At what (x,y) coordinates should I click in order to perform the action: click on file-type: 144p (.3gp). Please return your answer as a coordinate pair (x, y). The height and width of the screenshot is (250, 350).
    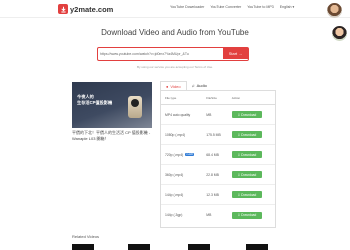
    Looking at the image, I should click on (174, 215).